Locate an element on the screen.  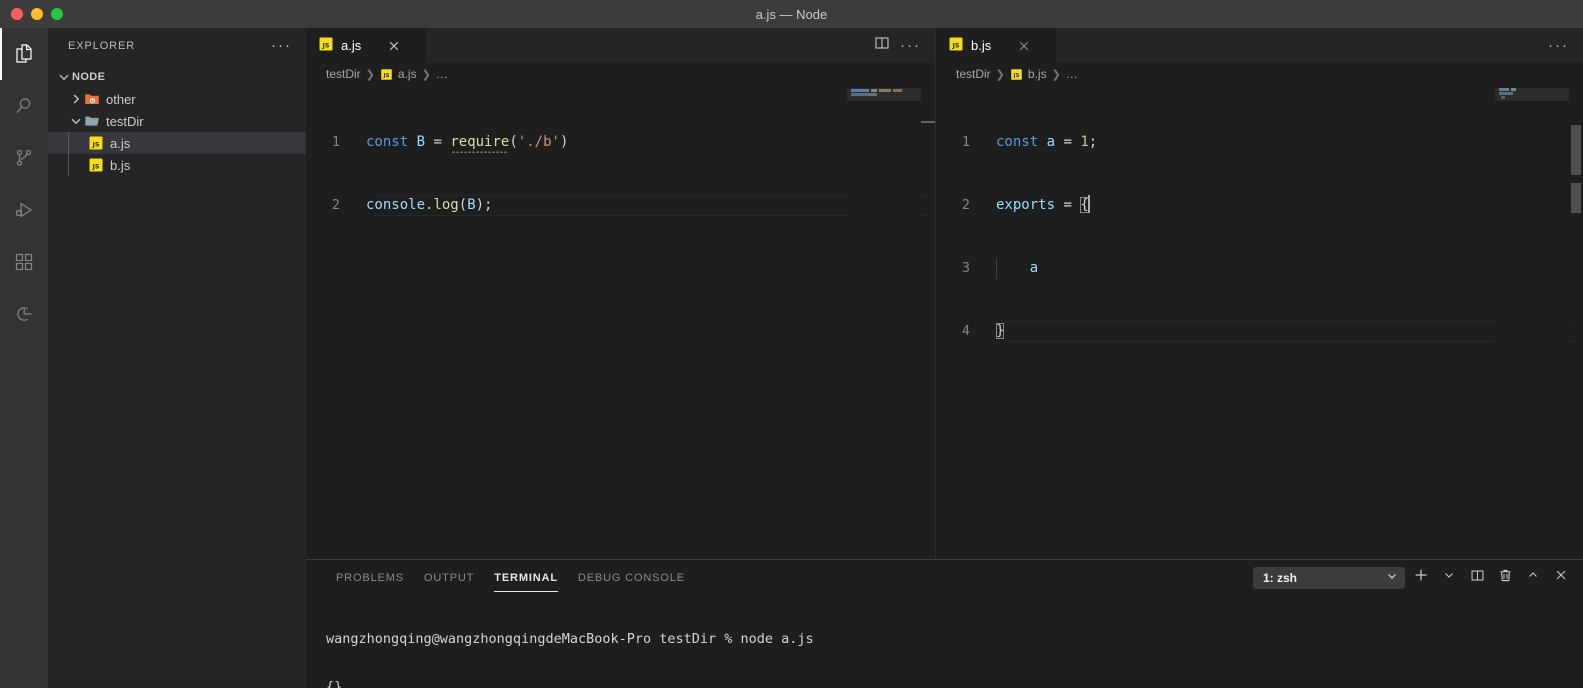
breadcrumb-file: JS b.js is located at coordinates (1028, 74).